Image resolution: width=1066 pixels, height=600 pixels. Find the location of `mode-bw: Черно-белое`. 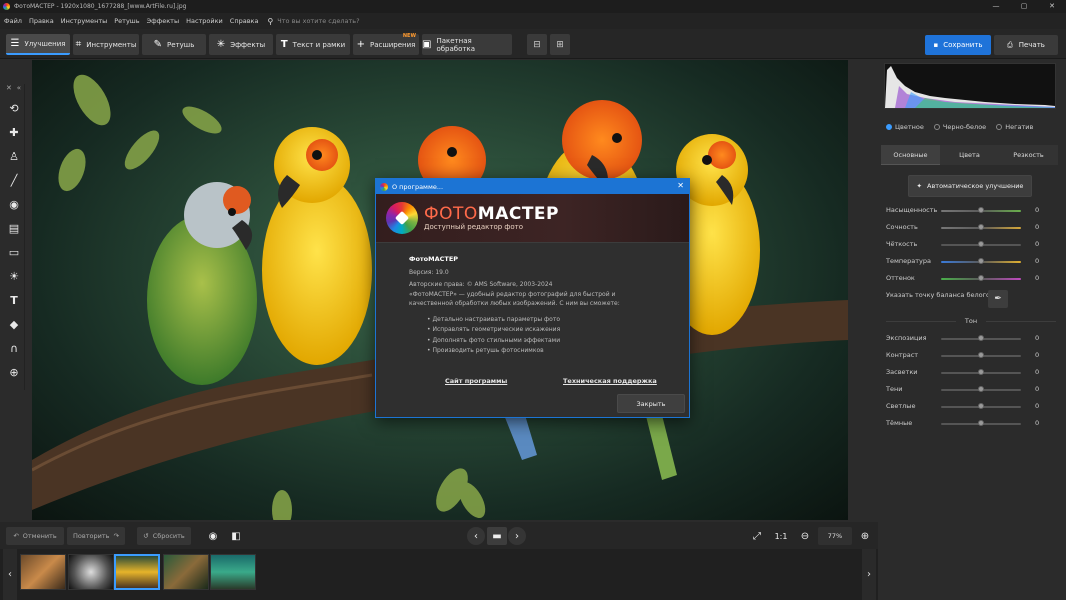

mode-bw: Черно-белое is located at coordinates (959, 127).